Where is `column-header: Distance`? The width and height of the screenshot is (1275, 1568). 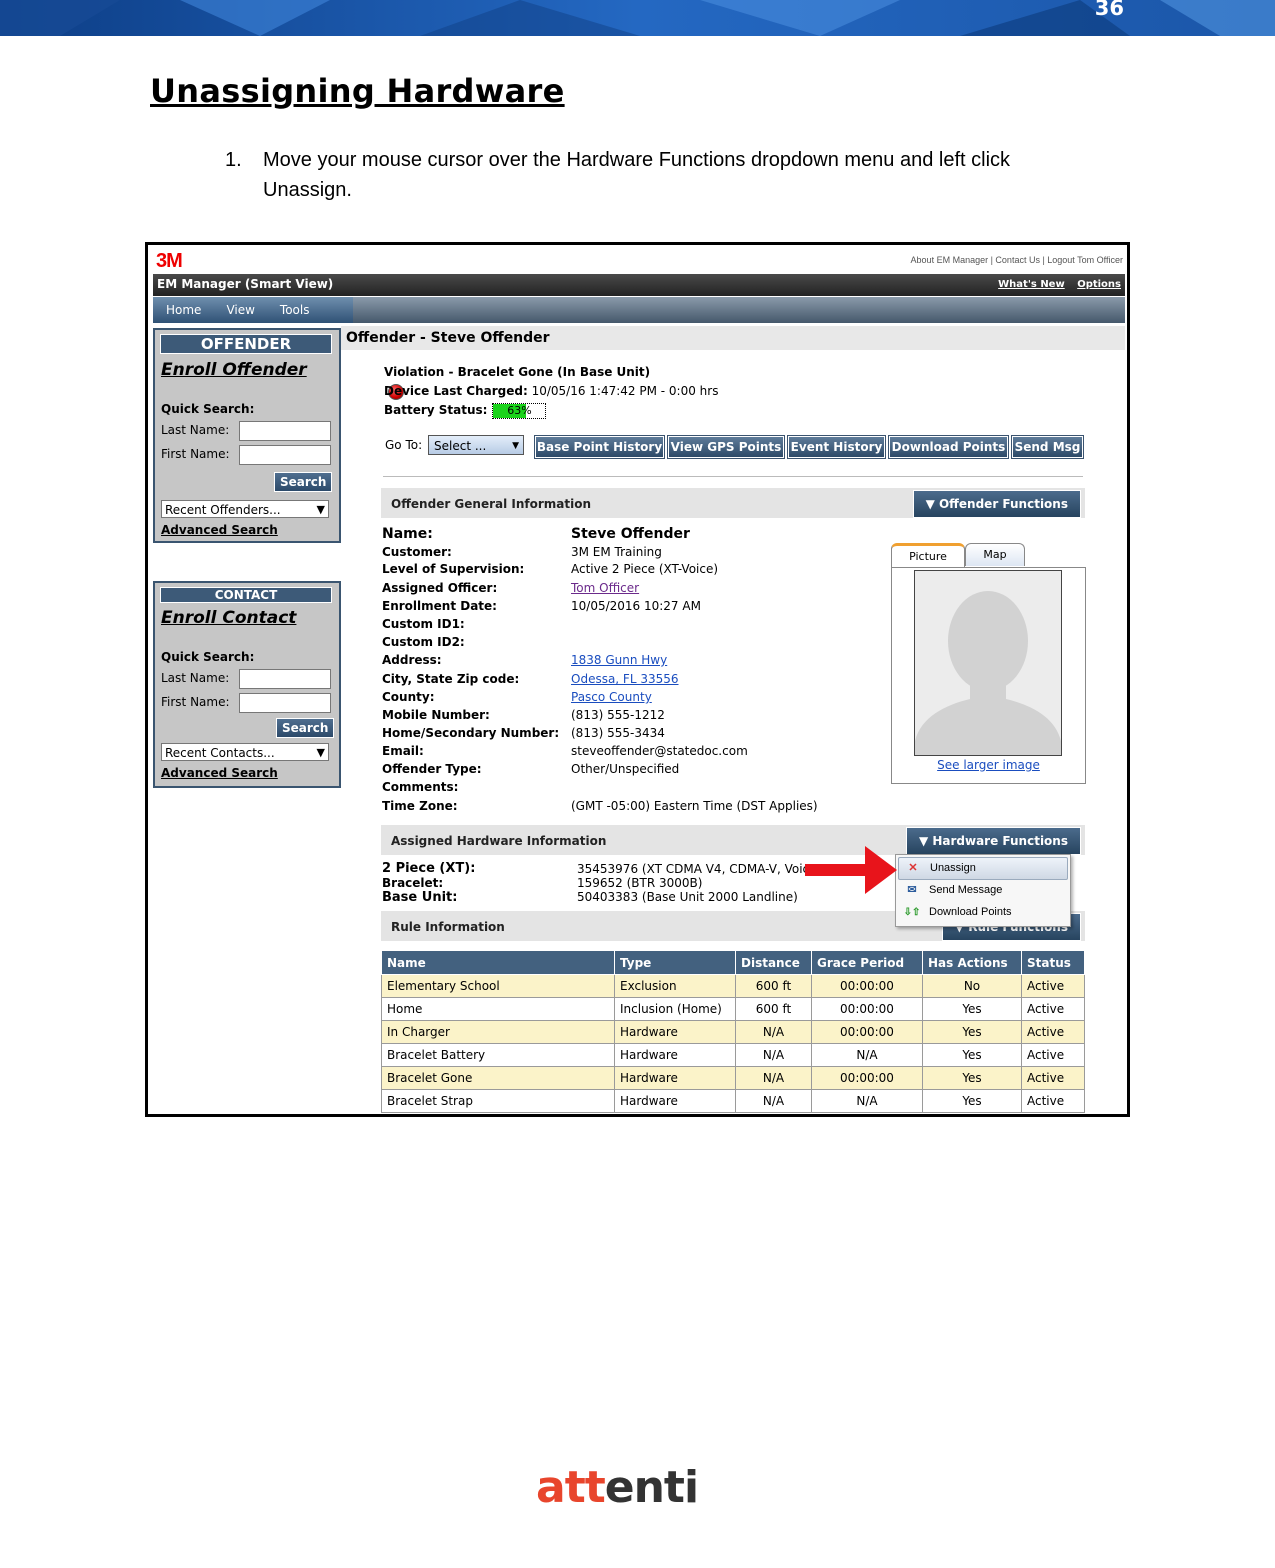
column-header: Distance is located at coordinates (773, 962).